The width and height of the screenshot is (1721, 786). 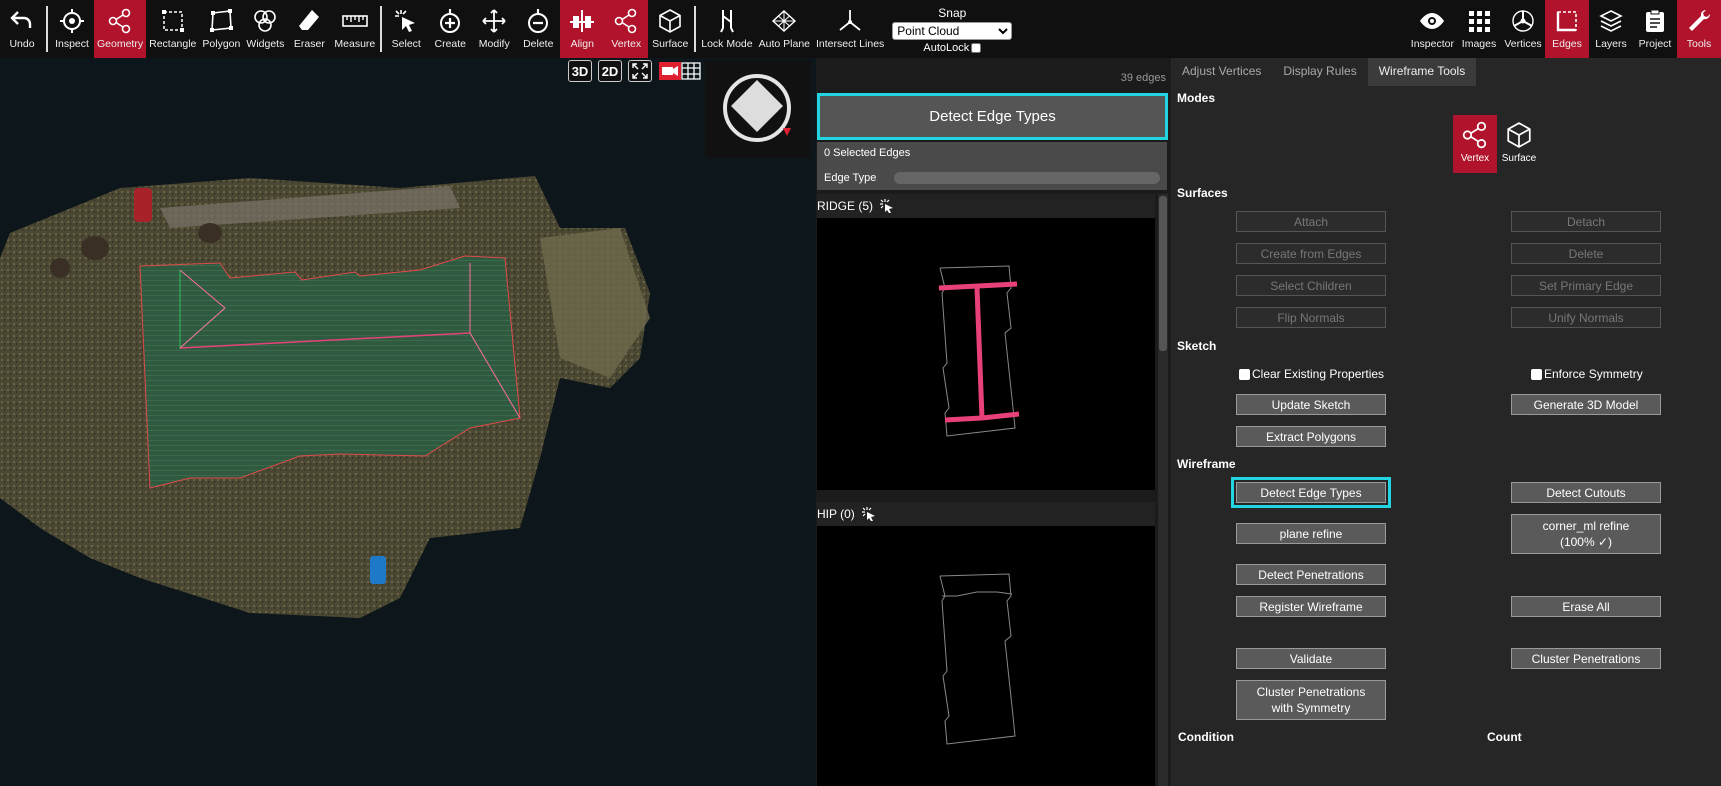 I want to click on snap-control: Snap Point Cloud AutoLock, so click(x=952, y=29).